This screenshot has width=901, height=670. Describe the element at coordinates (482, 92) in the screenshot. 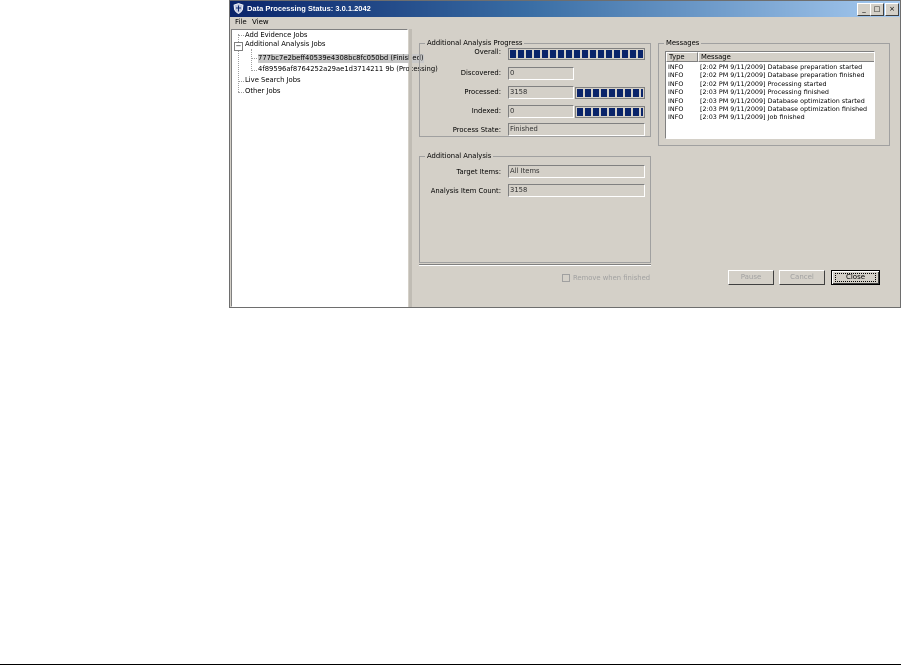

I see `processed-label: Processed:` at that location.